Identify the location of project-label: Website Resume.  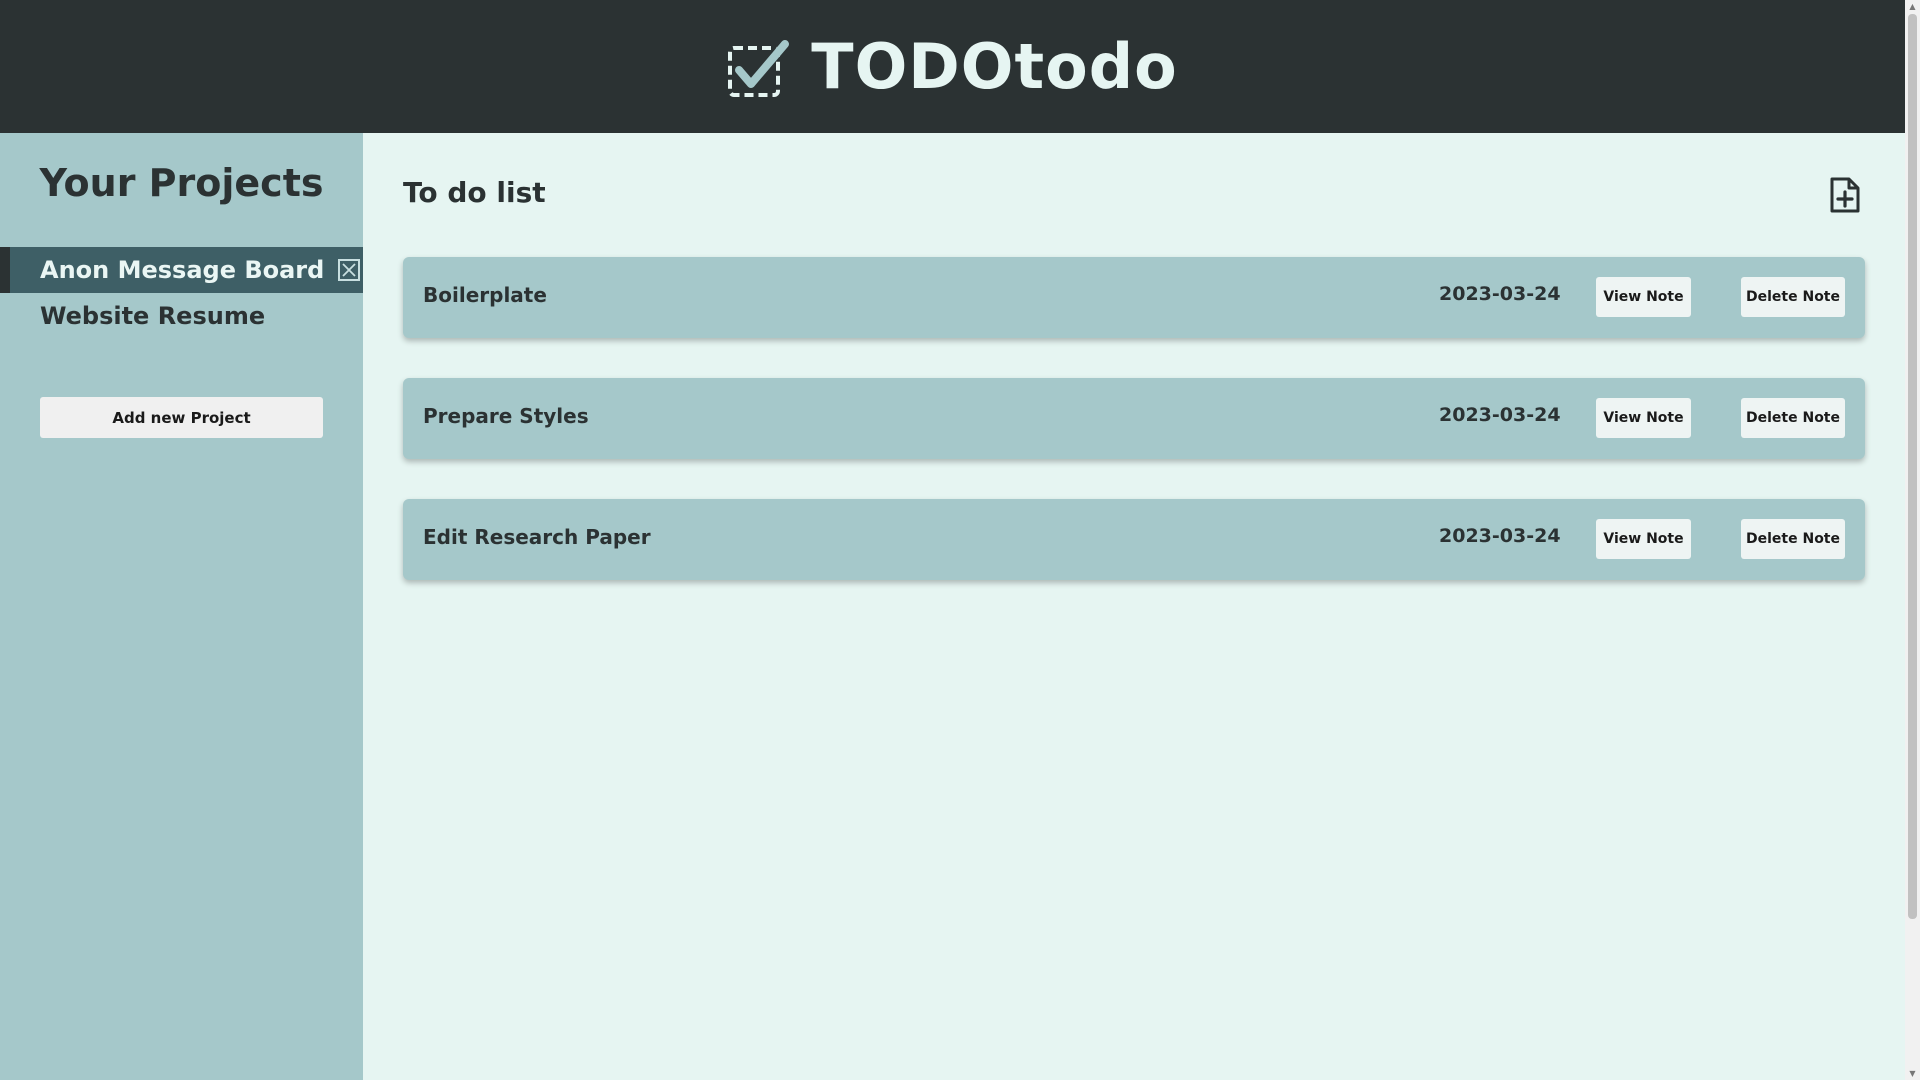
(153, 316).